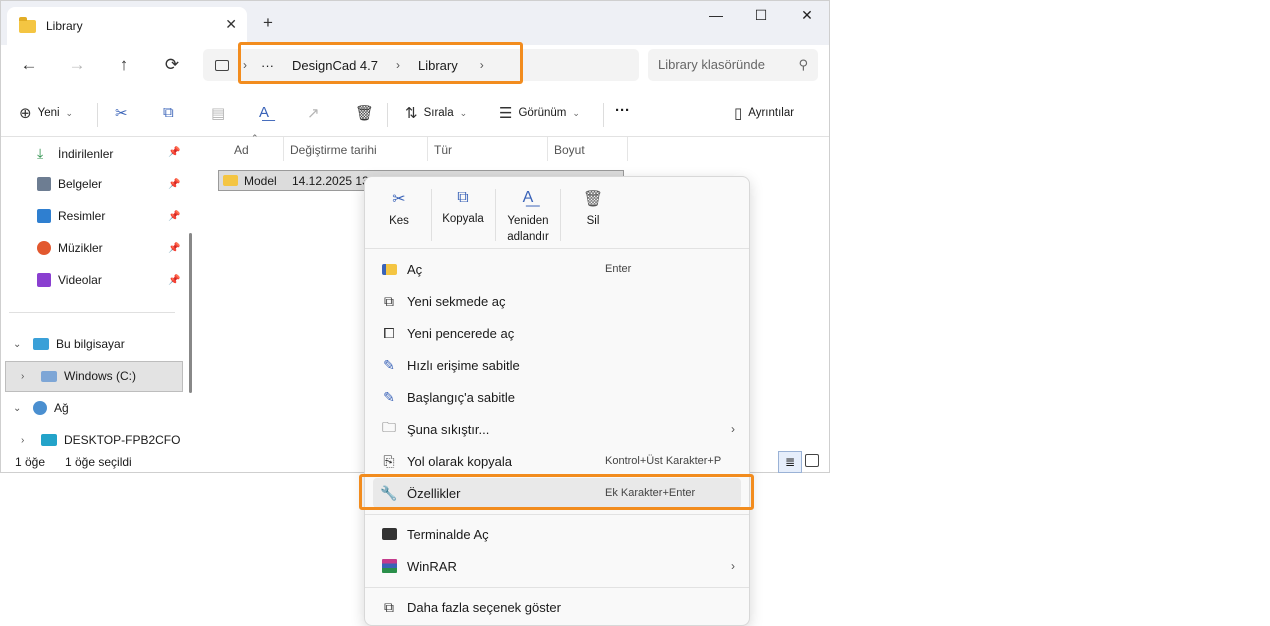  I want to click on sort-label: Sırala, so click(438, 113).